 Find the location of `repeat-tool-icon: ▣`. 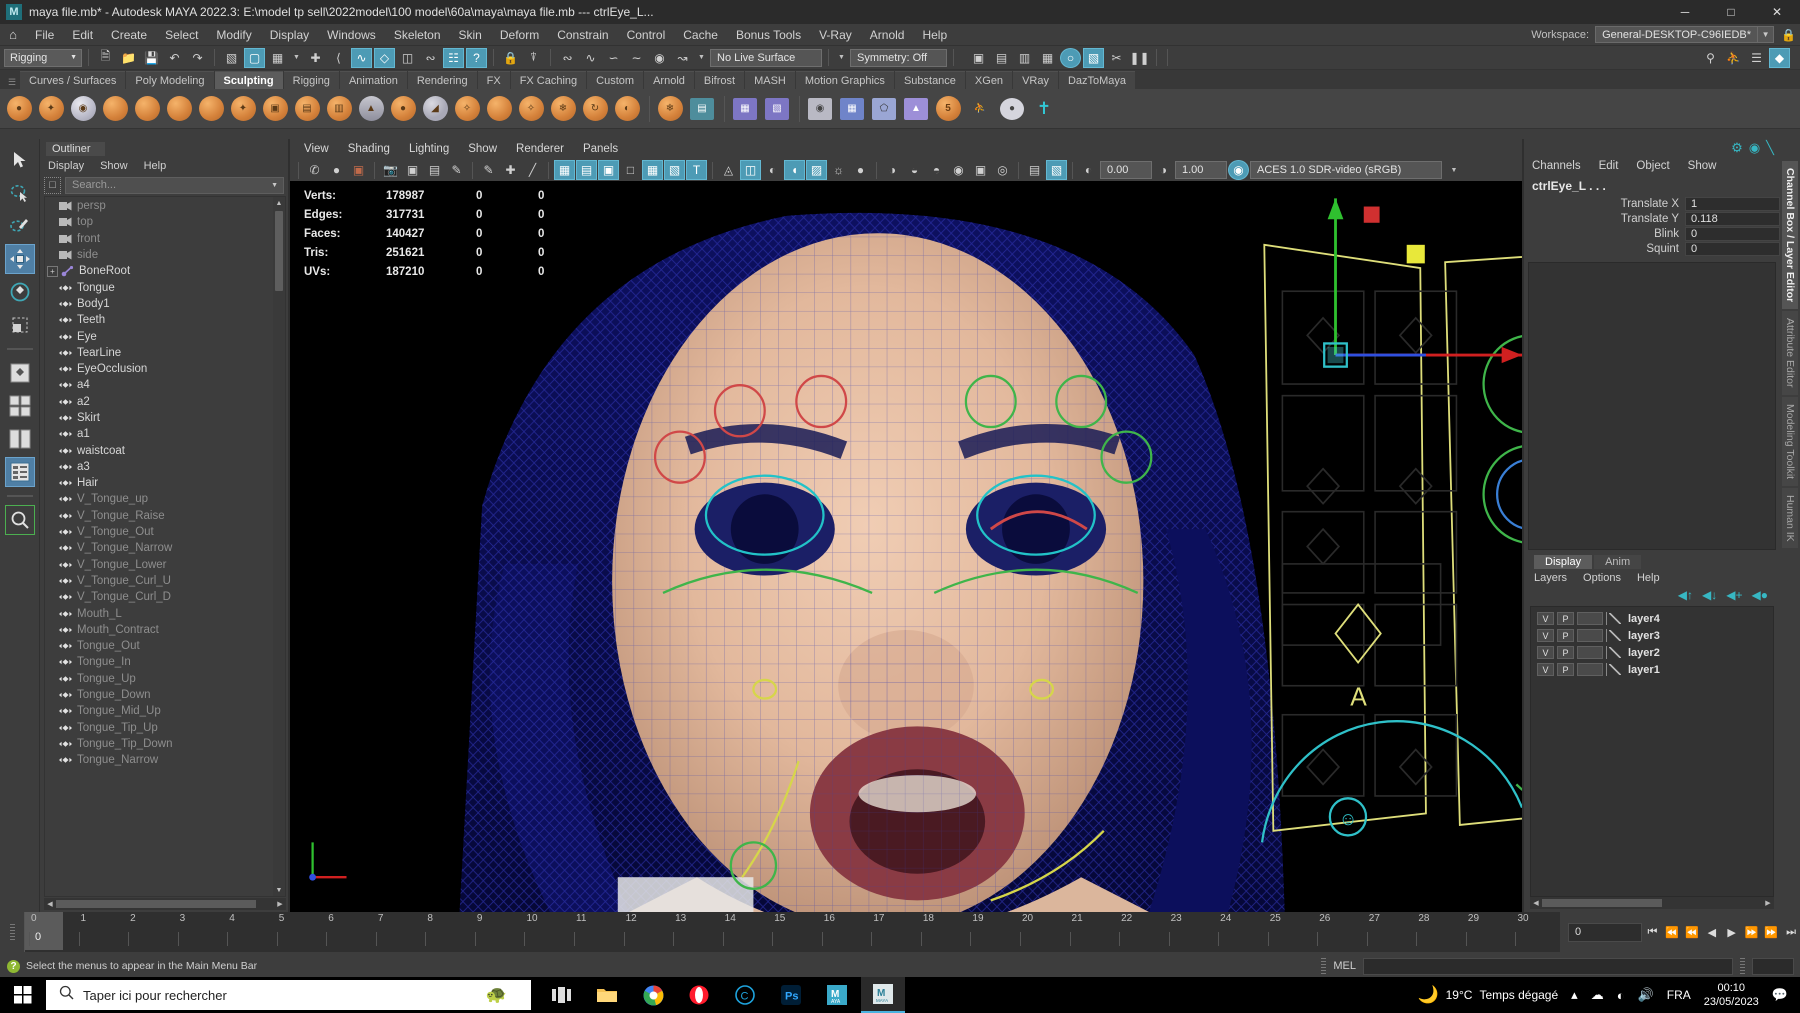

repeat-tool-icon: ▣ is located at coordinates (275, 109).